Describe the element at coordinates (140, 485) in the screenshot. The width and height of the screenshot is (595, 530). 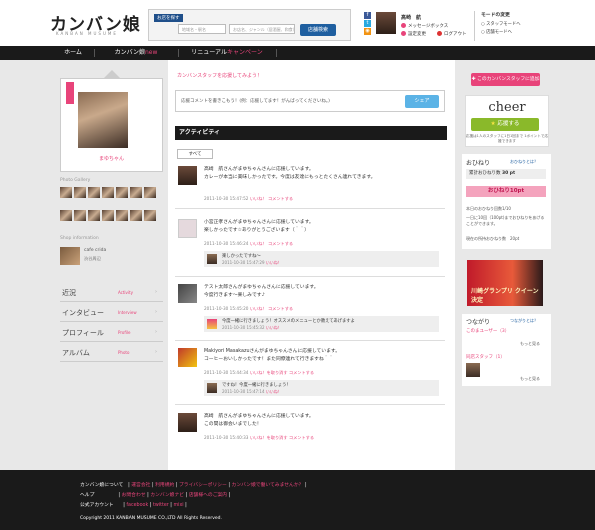
I see `footer-link-company: 運営会社` at that location.